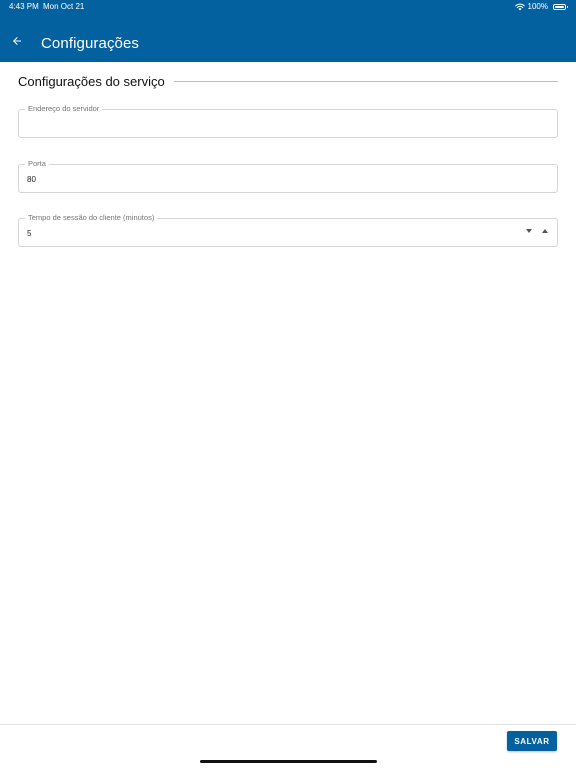 The height and width of the screenshot is (768, 576). Describe the element at coordinates (532, 741) in the screenshot. I see `save-button: SALVAR` at that location.